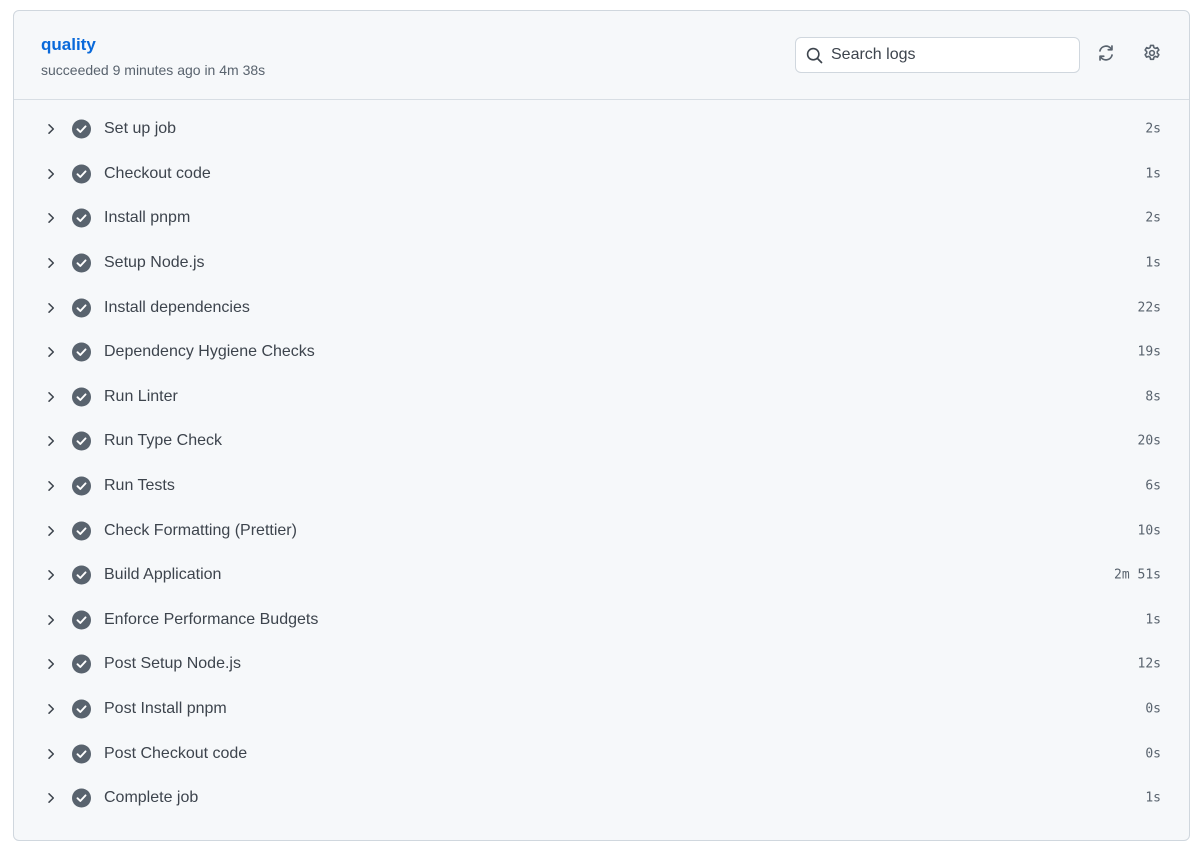 Image resolution: width=1200 pixels, height=848 pixels. Describe the element at coordinates (154, 263) in the screenshot. I see `step-name: Setup Node.js` at that location.